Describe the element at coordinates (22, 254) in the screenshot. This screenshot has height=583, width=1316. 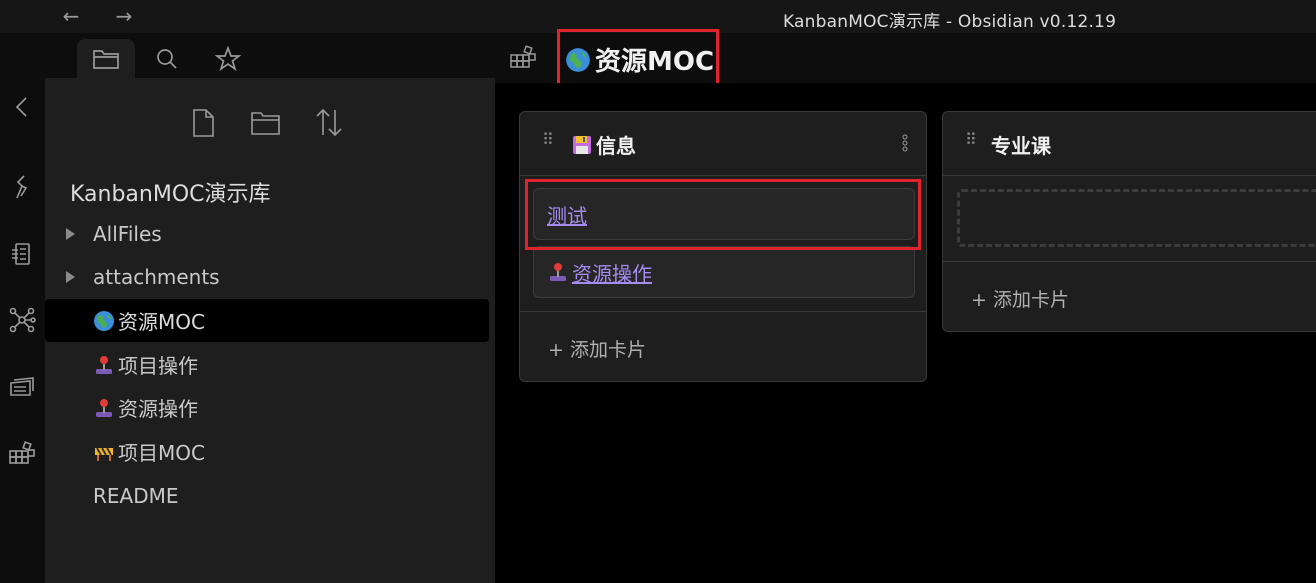
I see `templates-icon` at that location.